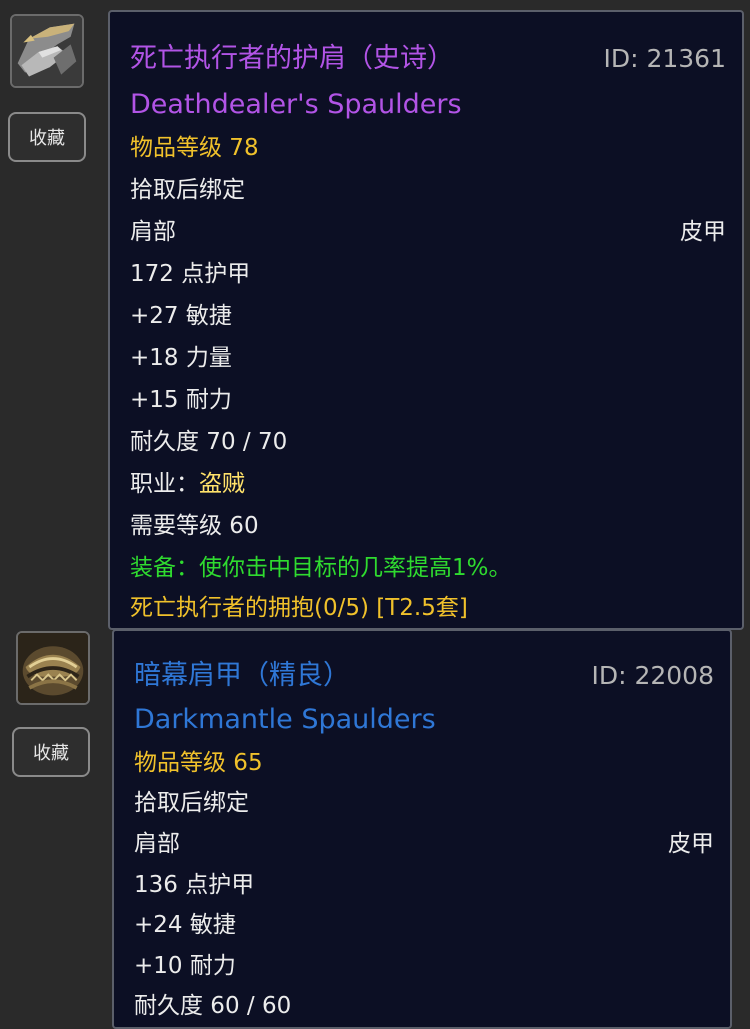 This screenshot has height=1029, width=750. Describe the element at coordinates (185, 925) in the screenshot. I see `item-stat: +24 敏捷` at that location.